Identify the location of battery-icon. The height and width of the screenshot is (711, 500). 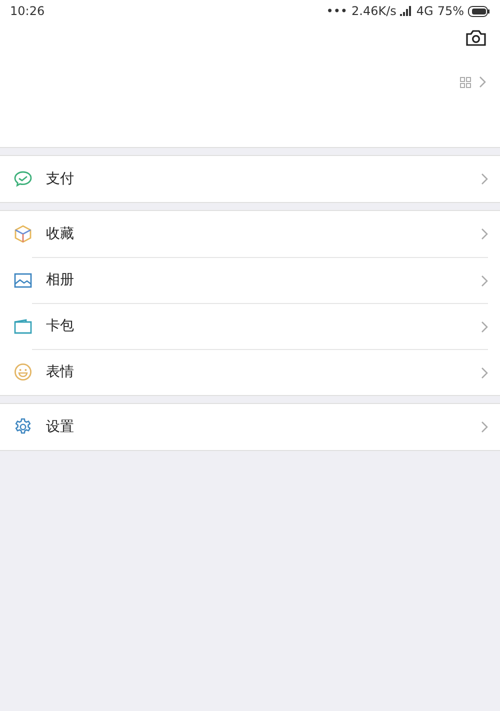
(479, 11).